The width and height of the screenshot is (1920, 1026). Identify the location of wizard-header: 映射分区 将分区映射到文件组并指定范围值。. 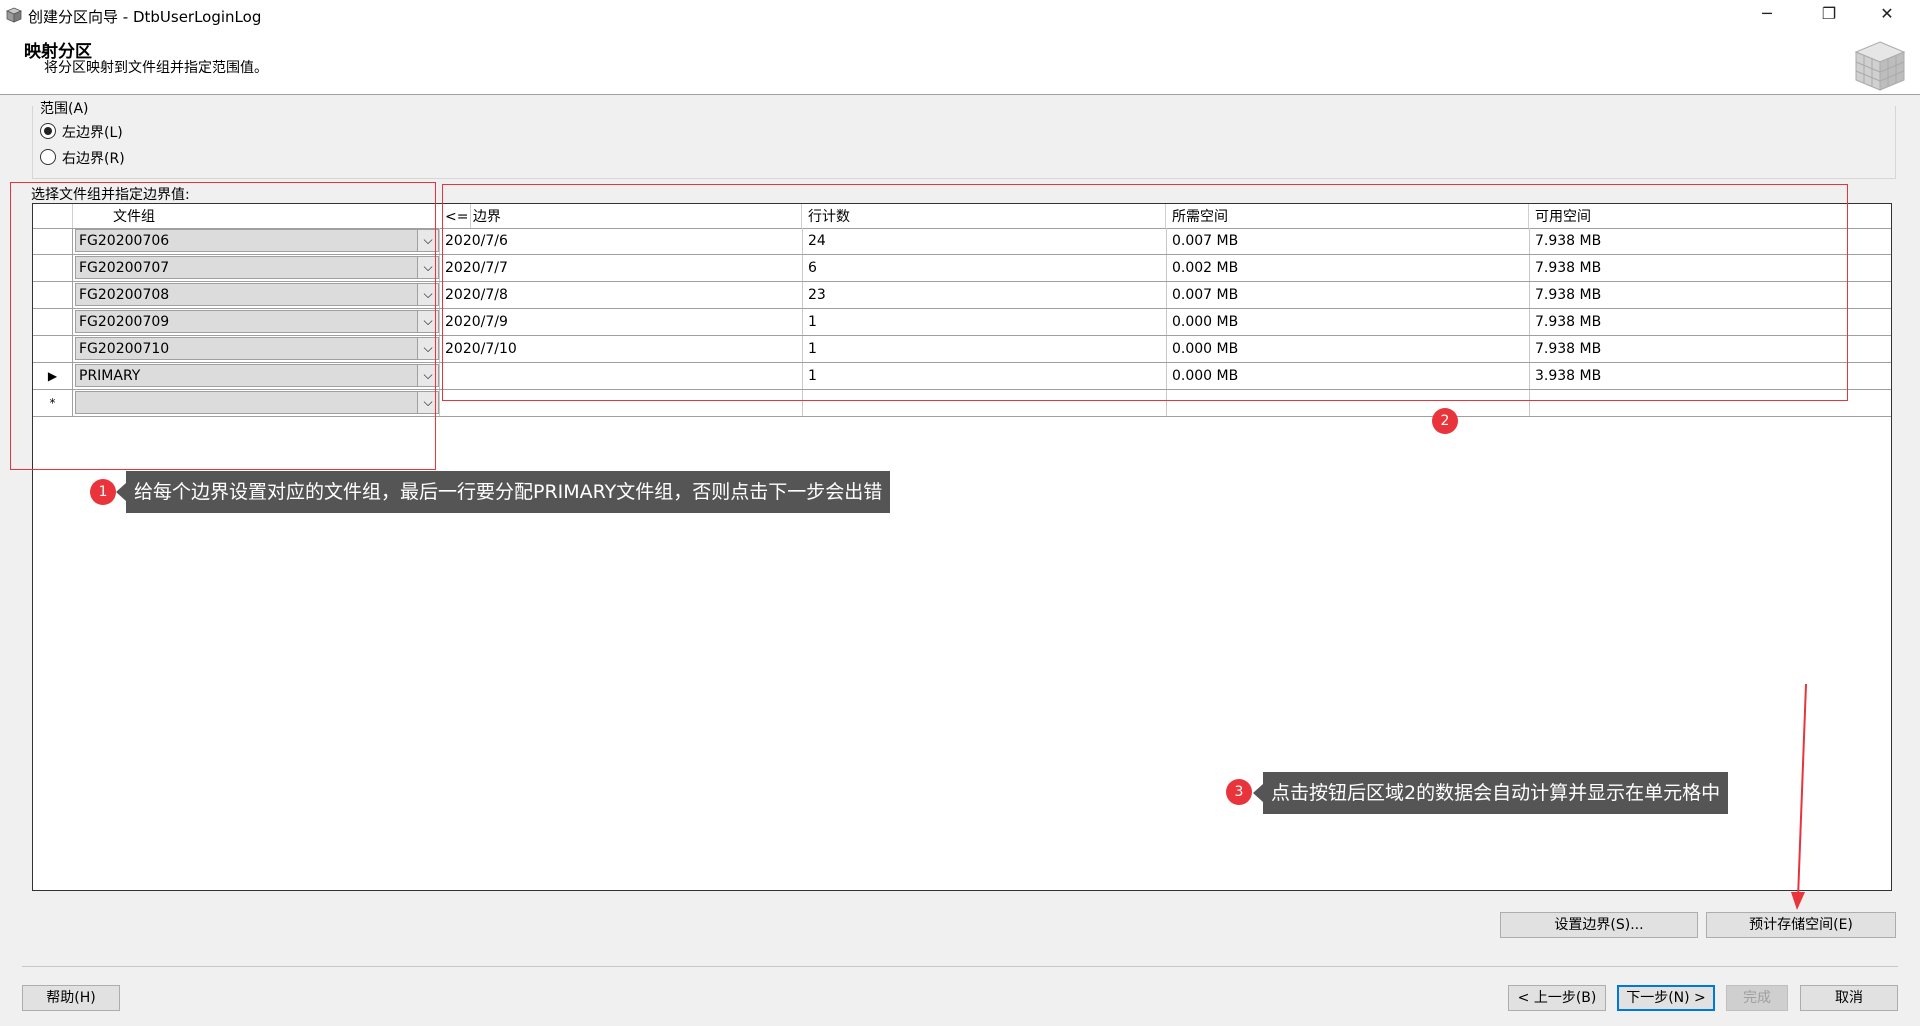
(960, 62).